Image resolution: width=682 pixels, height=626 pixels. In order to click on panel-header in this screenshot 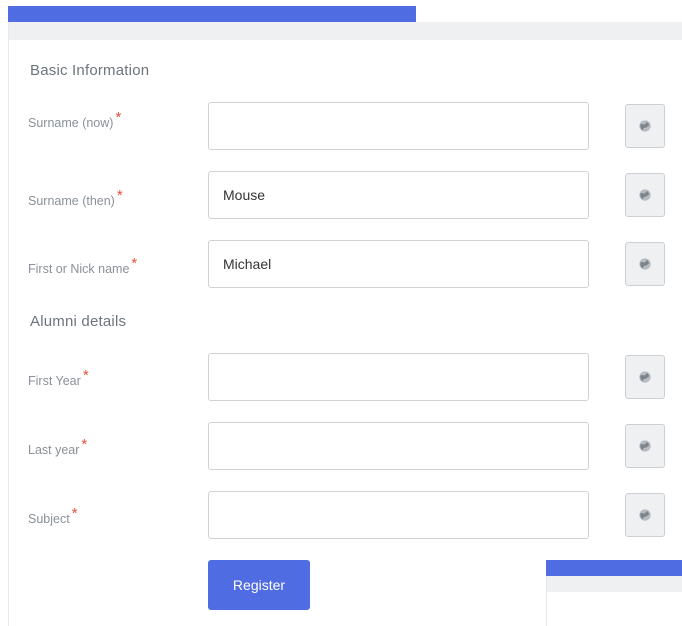, I will do `click(345, 31)`.